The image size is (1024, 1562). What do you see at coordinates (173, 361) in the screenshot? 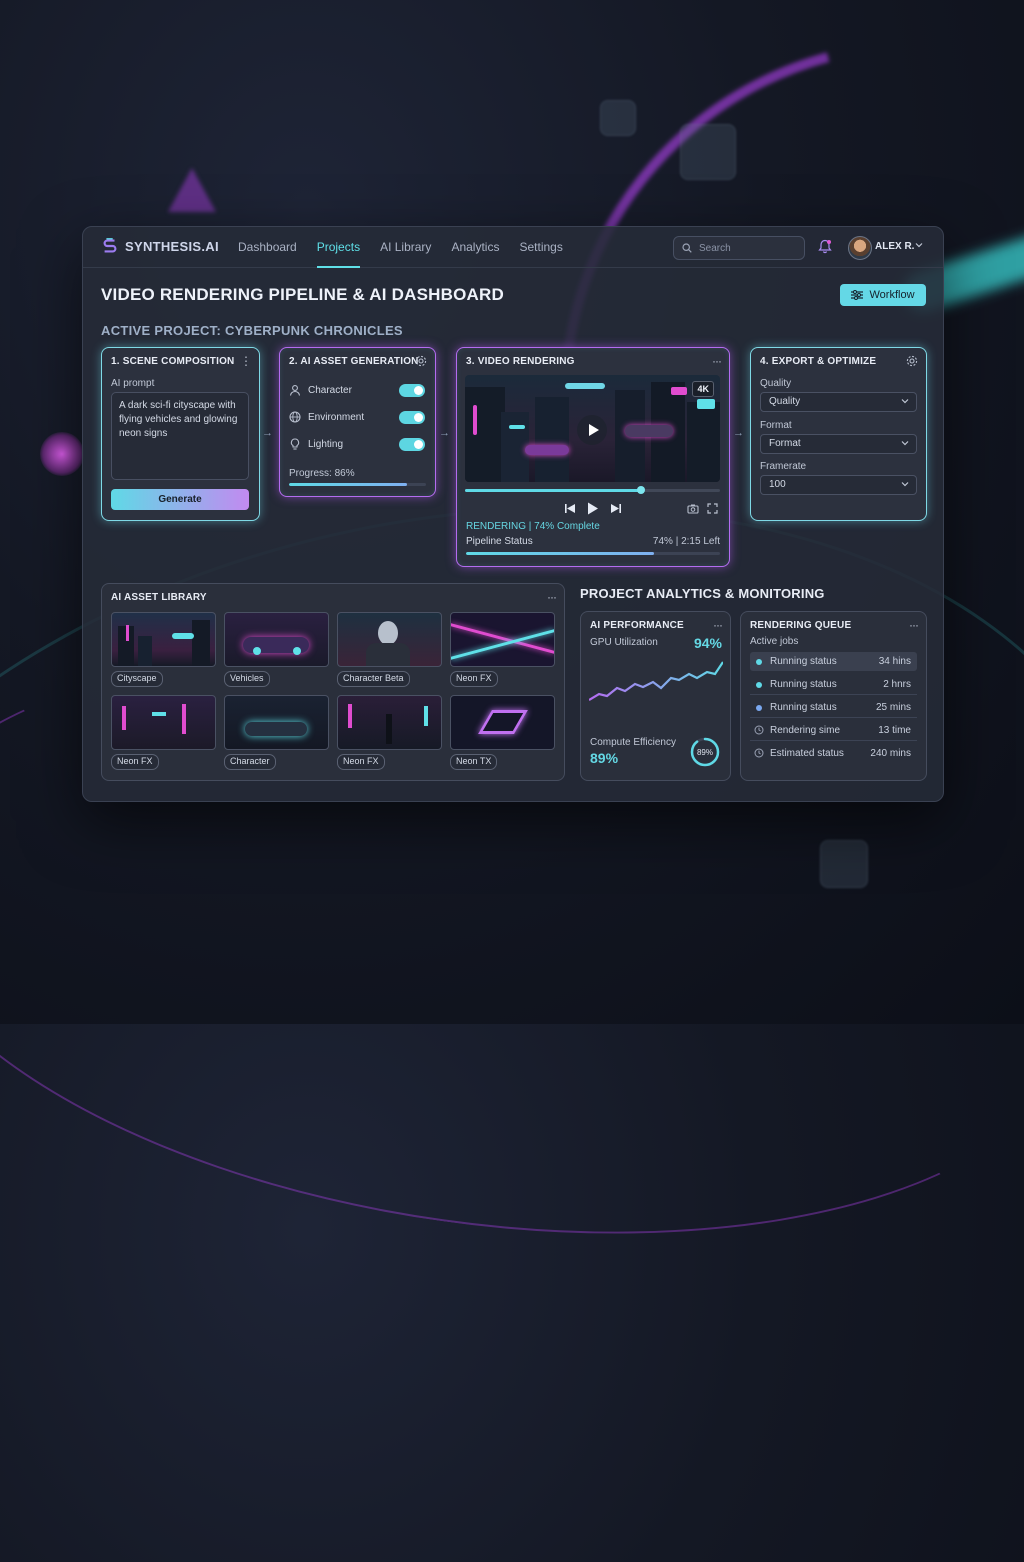
I see `card-title: 1. SCENE COMPOSITION` at bounding box center [173, 361].